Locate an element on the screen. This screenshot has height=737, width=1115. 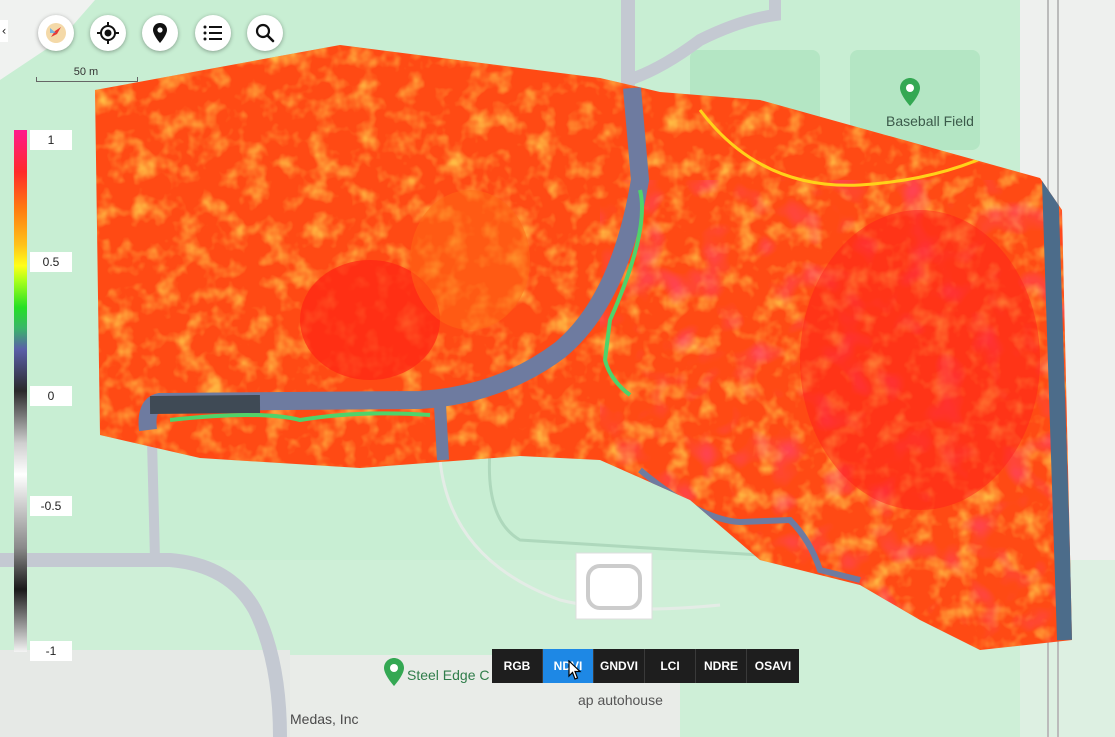
place-label-medas: Medas, Inc is located at coordinates (324, 719).